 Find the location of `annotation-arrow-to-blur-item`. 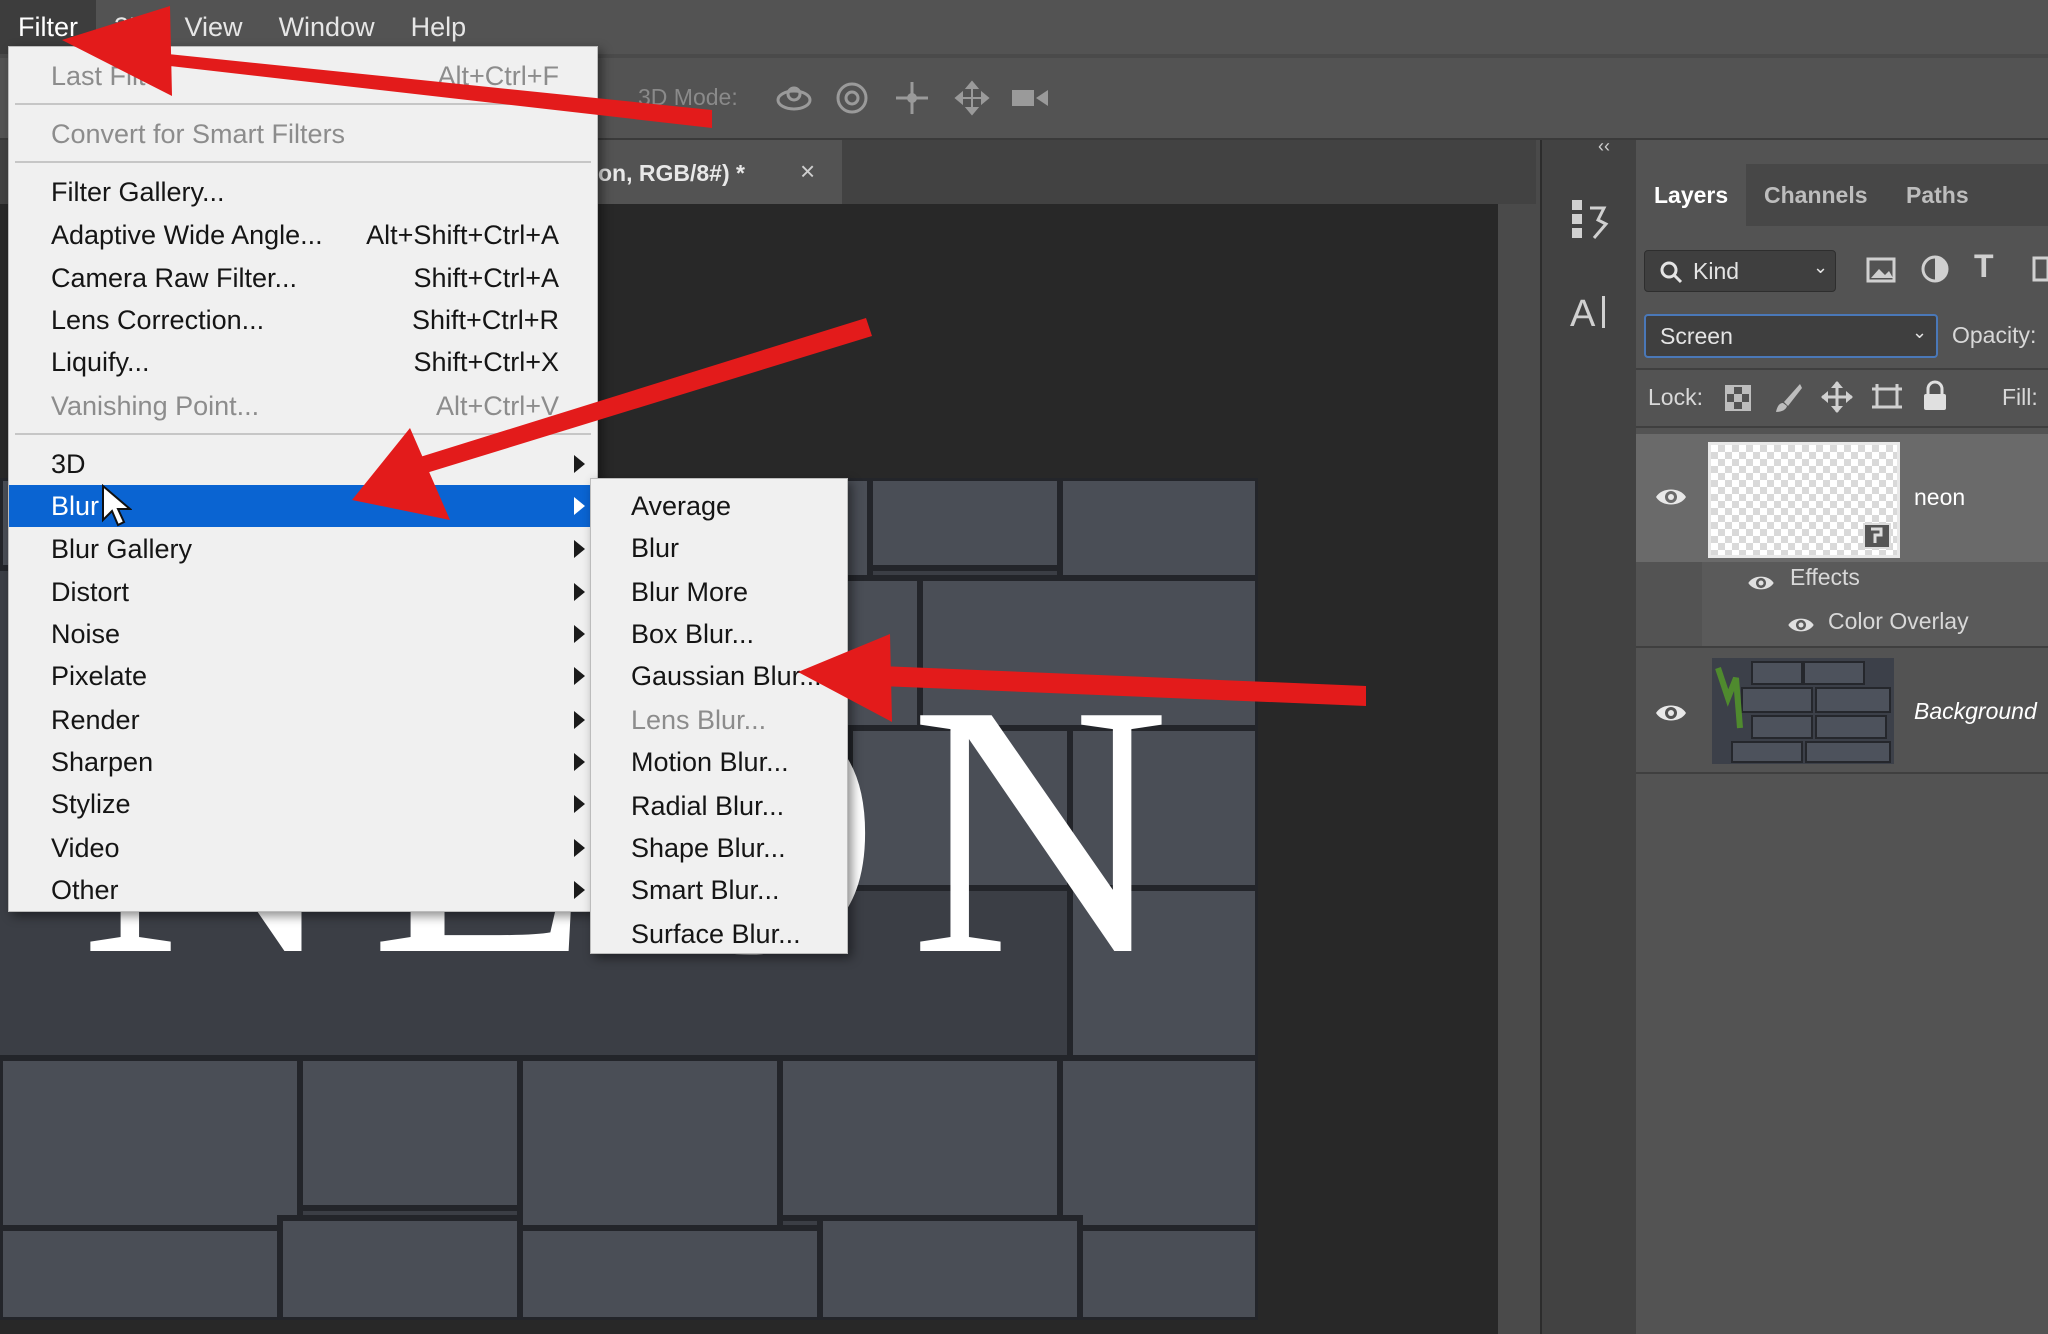

annotation-arrow-to-blur-item is located at coordinates (612, 419).